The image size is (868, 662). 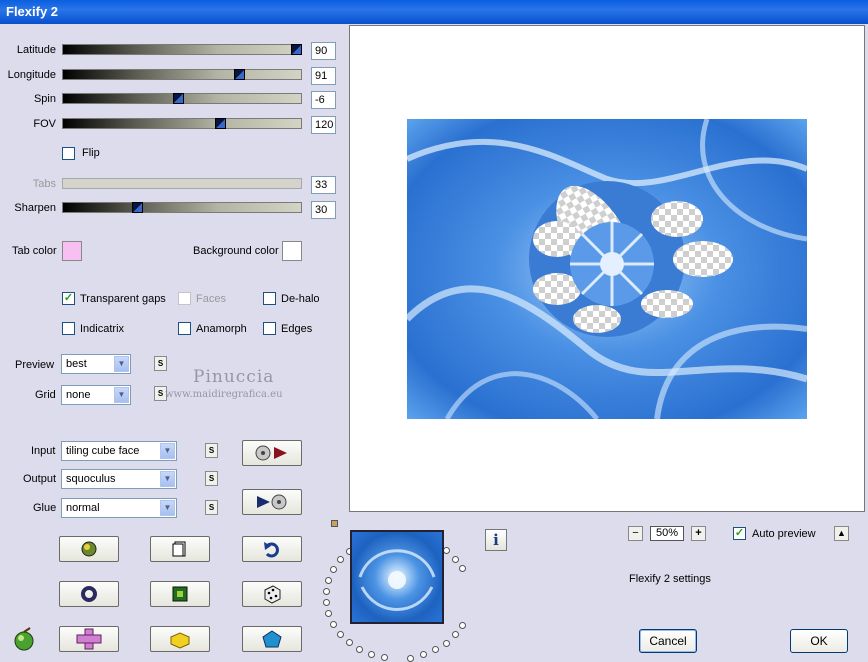 I want to click on glue-select: normal ▼, so click(x=119, y=508).